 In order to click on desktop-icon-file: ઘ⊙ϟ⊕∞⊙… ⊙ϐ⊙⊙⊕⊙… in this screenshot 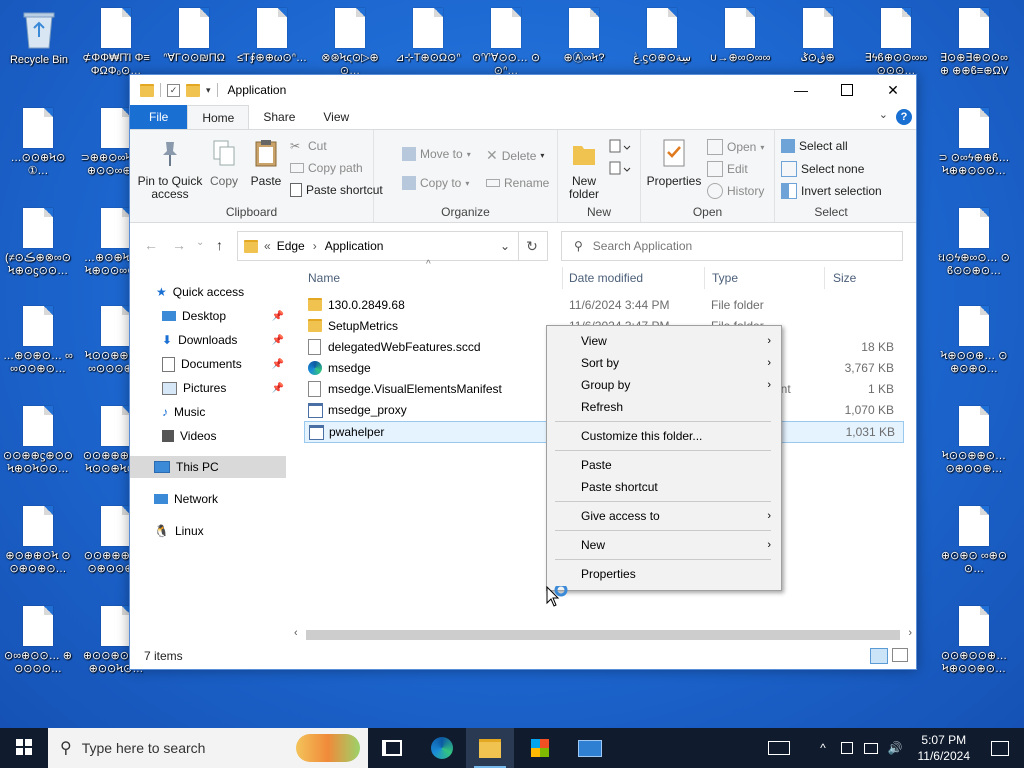, I will do `click(974, 243)`.